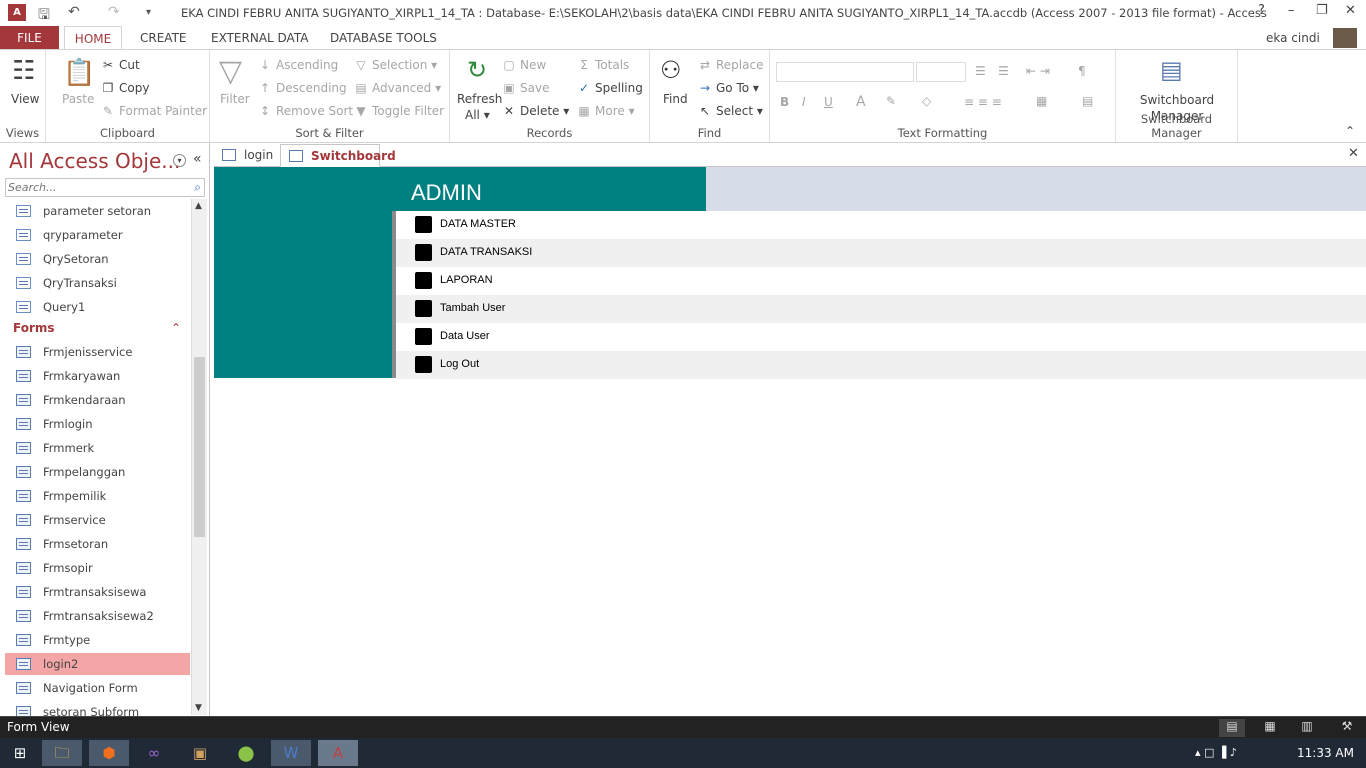  Describe the element at coordinates (74, 12) in the screenshot. I see `undo-icon: ↶` at that location.